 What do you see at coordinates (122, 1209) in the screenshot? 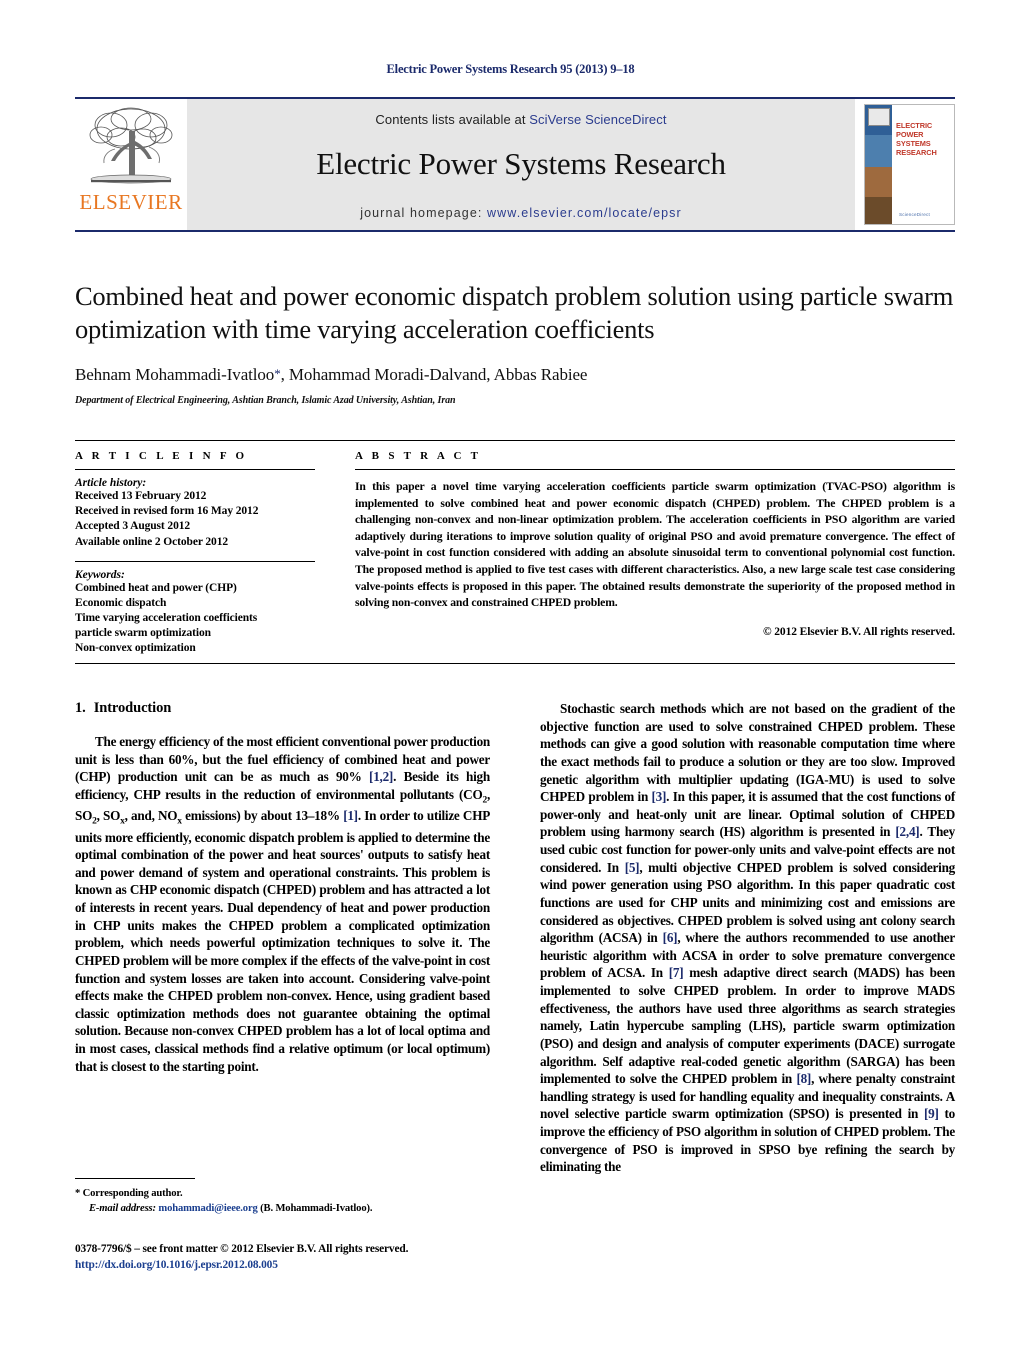
I see `email-label: E-mail address:` at bounding box center [122, 1209].